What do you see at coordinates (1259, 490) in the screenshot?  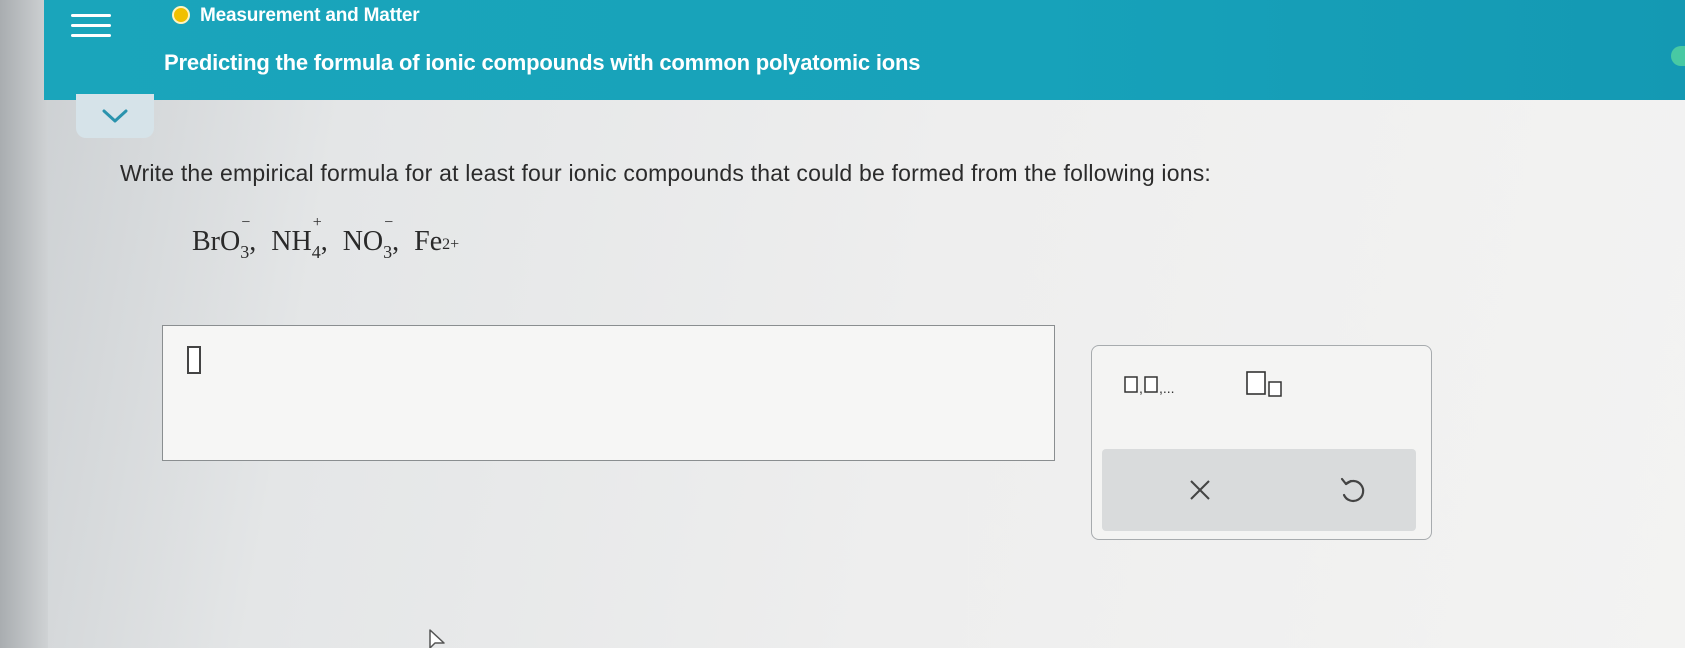 I see `palette-action-bar` at bounding box center [1259, 490].